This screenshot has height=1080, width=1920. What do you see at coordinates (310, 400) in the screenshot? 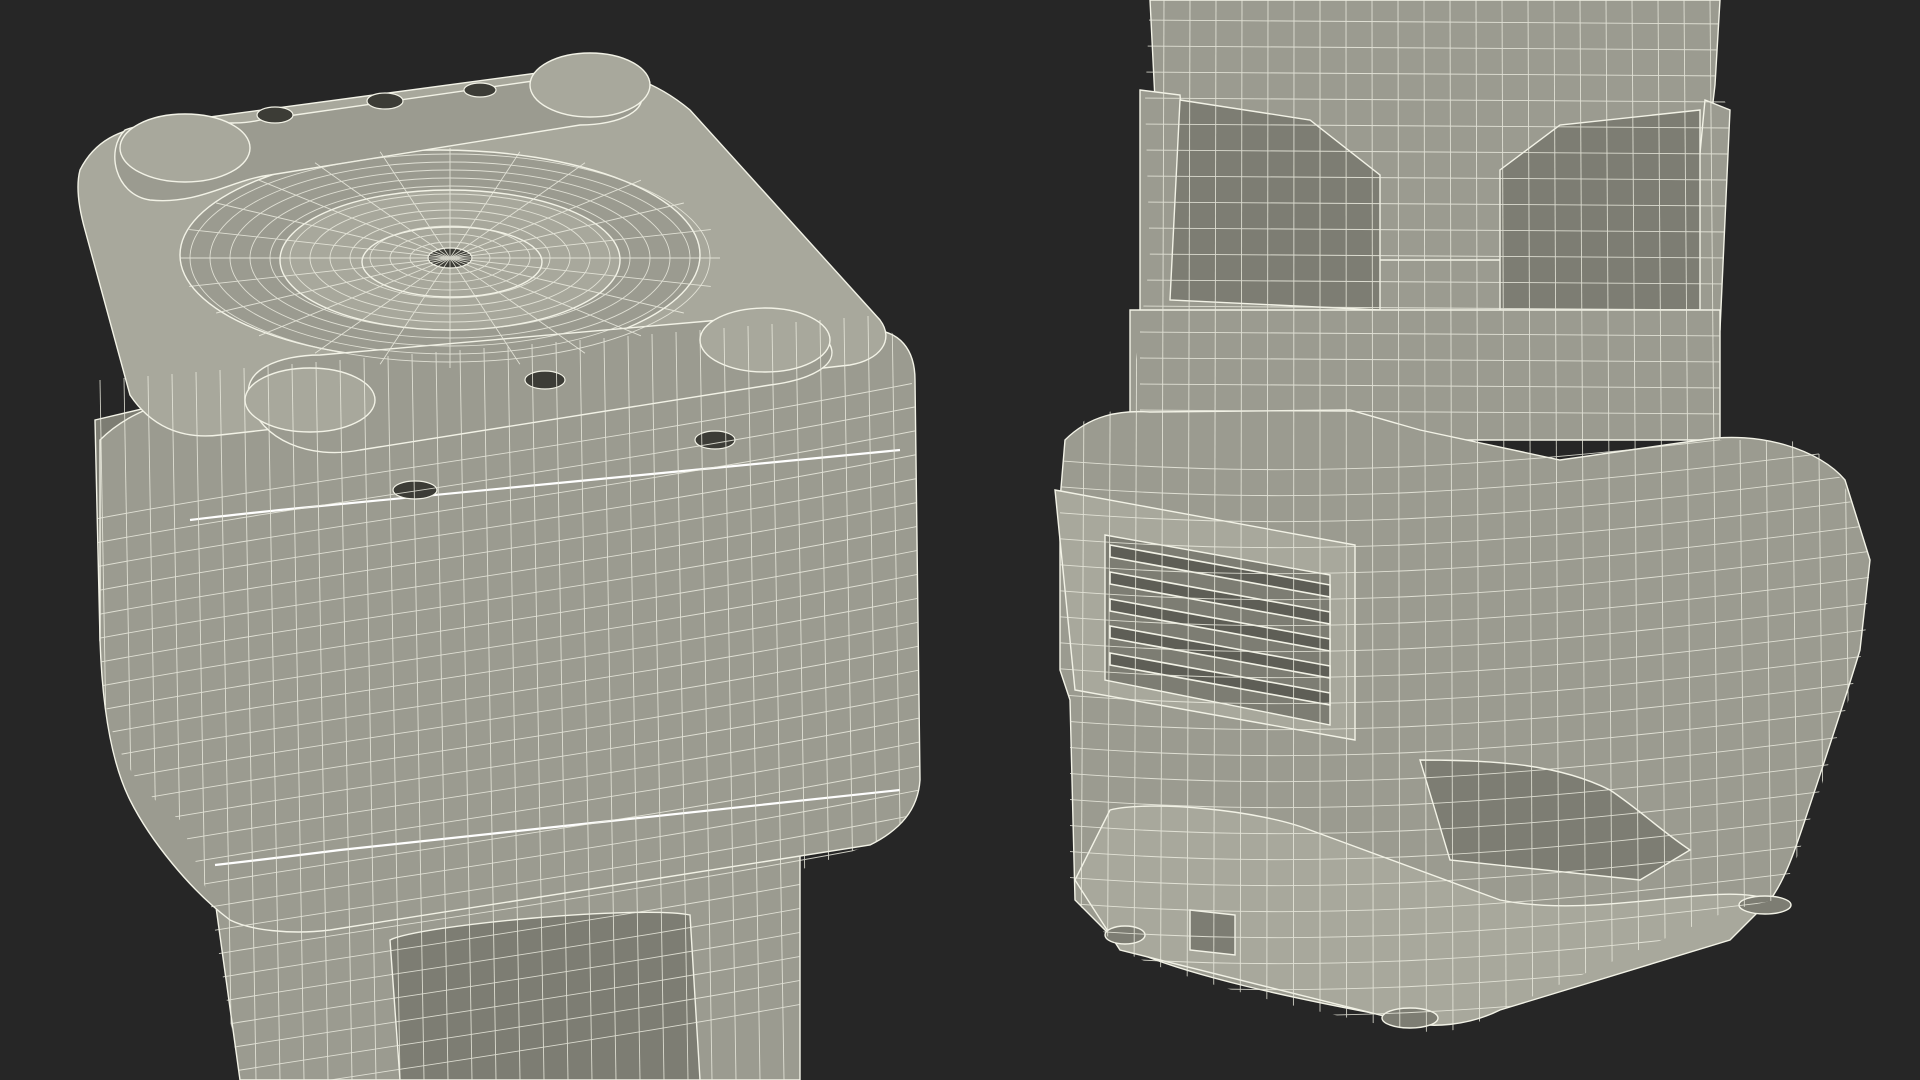
I see `lower-knob-left` at bounding box center [310, 400].